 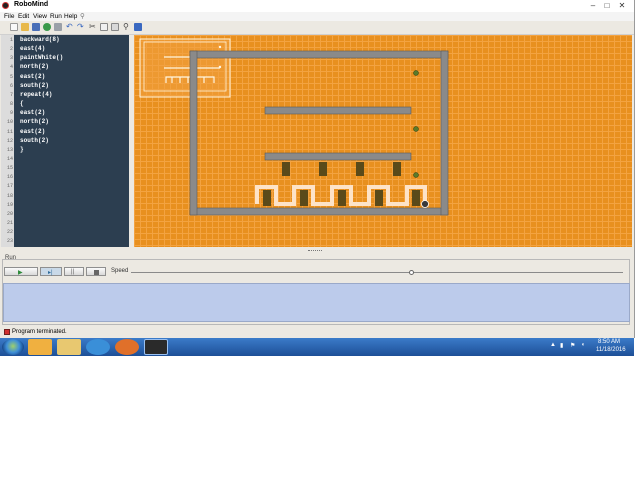 I want to click on play-button: ▶, so click(x=21, y=271).